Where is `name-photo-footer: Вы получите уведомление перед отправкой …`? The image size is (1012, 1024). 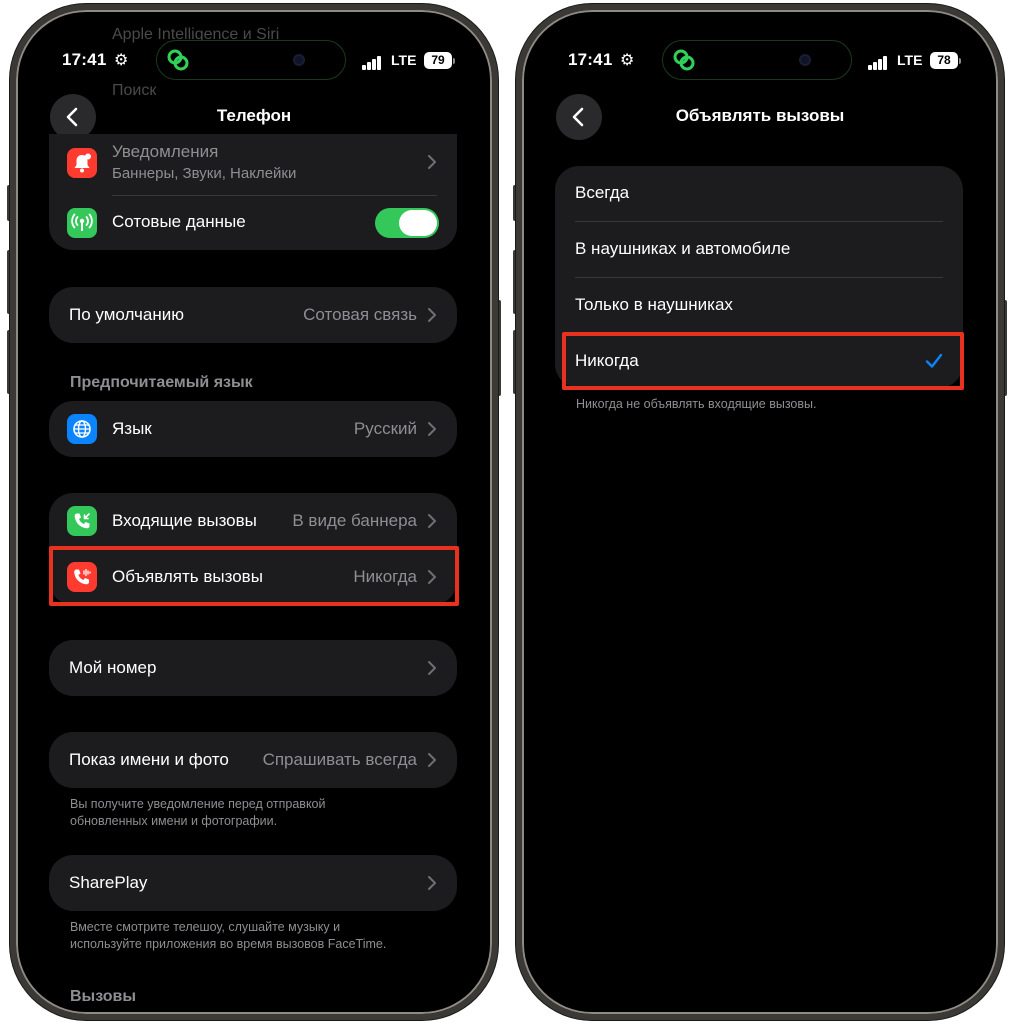
name-photo-footer: Вы получите уведомление перед отправкой … is located at coordinates (198, 812).